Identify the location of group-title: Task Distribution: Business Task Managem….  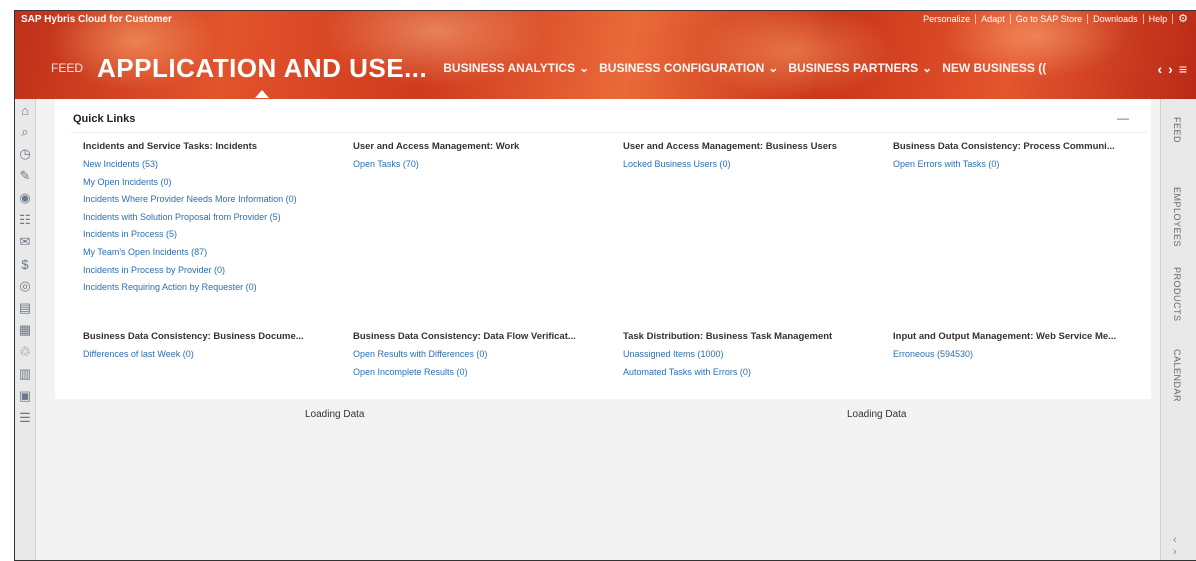
(728, 336).